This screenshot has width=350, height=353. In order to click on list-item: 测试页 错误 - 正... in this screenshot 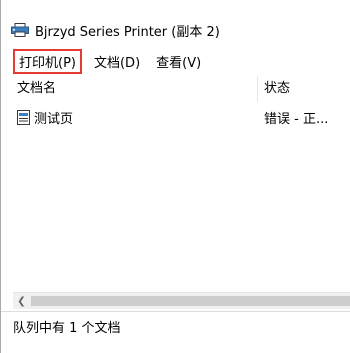, I will do `click(181, 117)`.